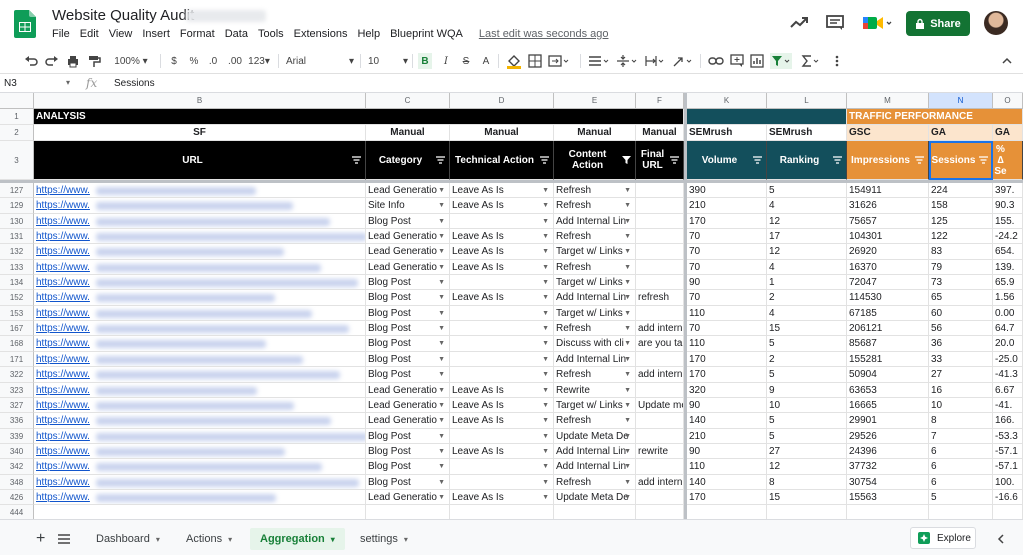  I want to click on vol-cell: 70, so click(727, 252).